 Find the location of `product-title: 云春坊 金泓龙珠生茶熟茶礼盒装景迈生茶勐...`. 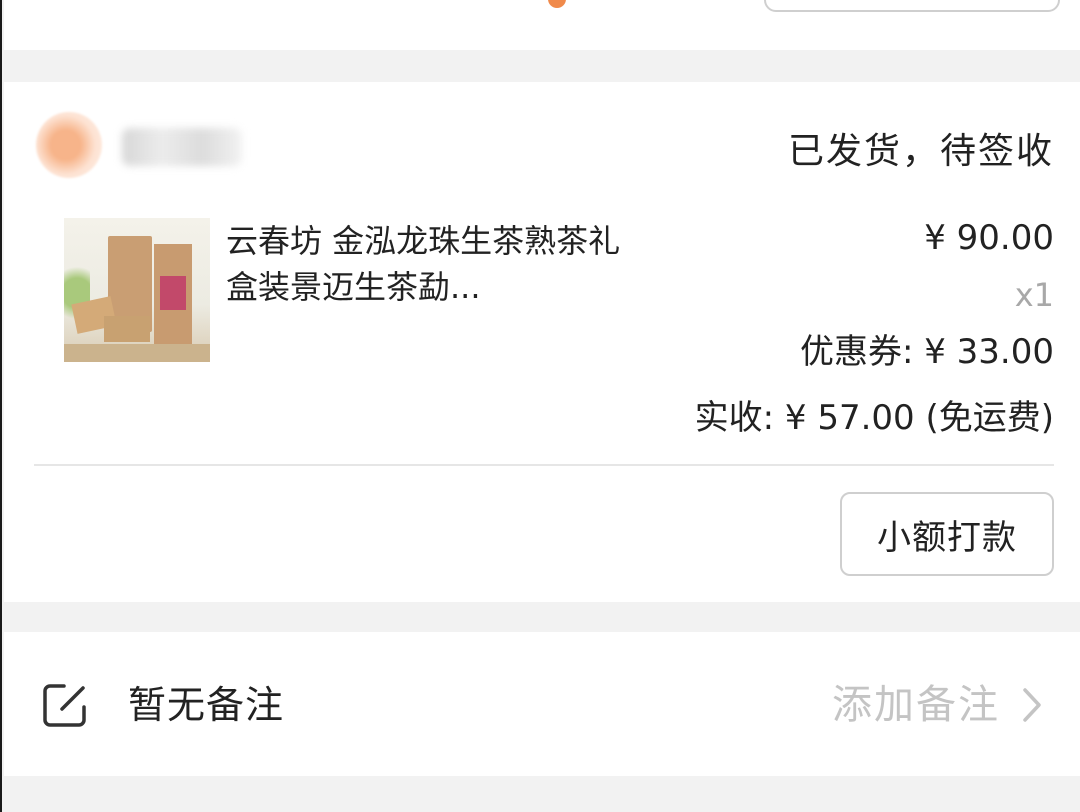

product-title: 云春坊 金泓龙珠生茶熟茶礼盒装景迈生茶勐... is located at coordinates (436, 264).